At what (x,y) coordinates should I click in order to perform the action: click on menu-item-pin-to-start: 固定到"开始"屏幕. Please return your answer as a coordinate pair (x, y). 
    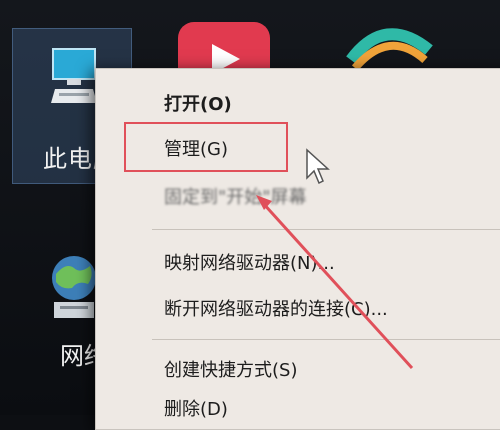
    Looking at the image, I should click on (298, 200).